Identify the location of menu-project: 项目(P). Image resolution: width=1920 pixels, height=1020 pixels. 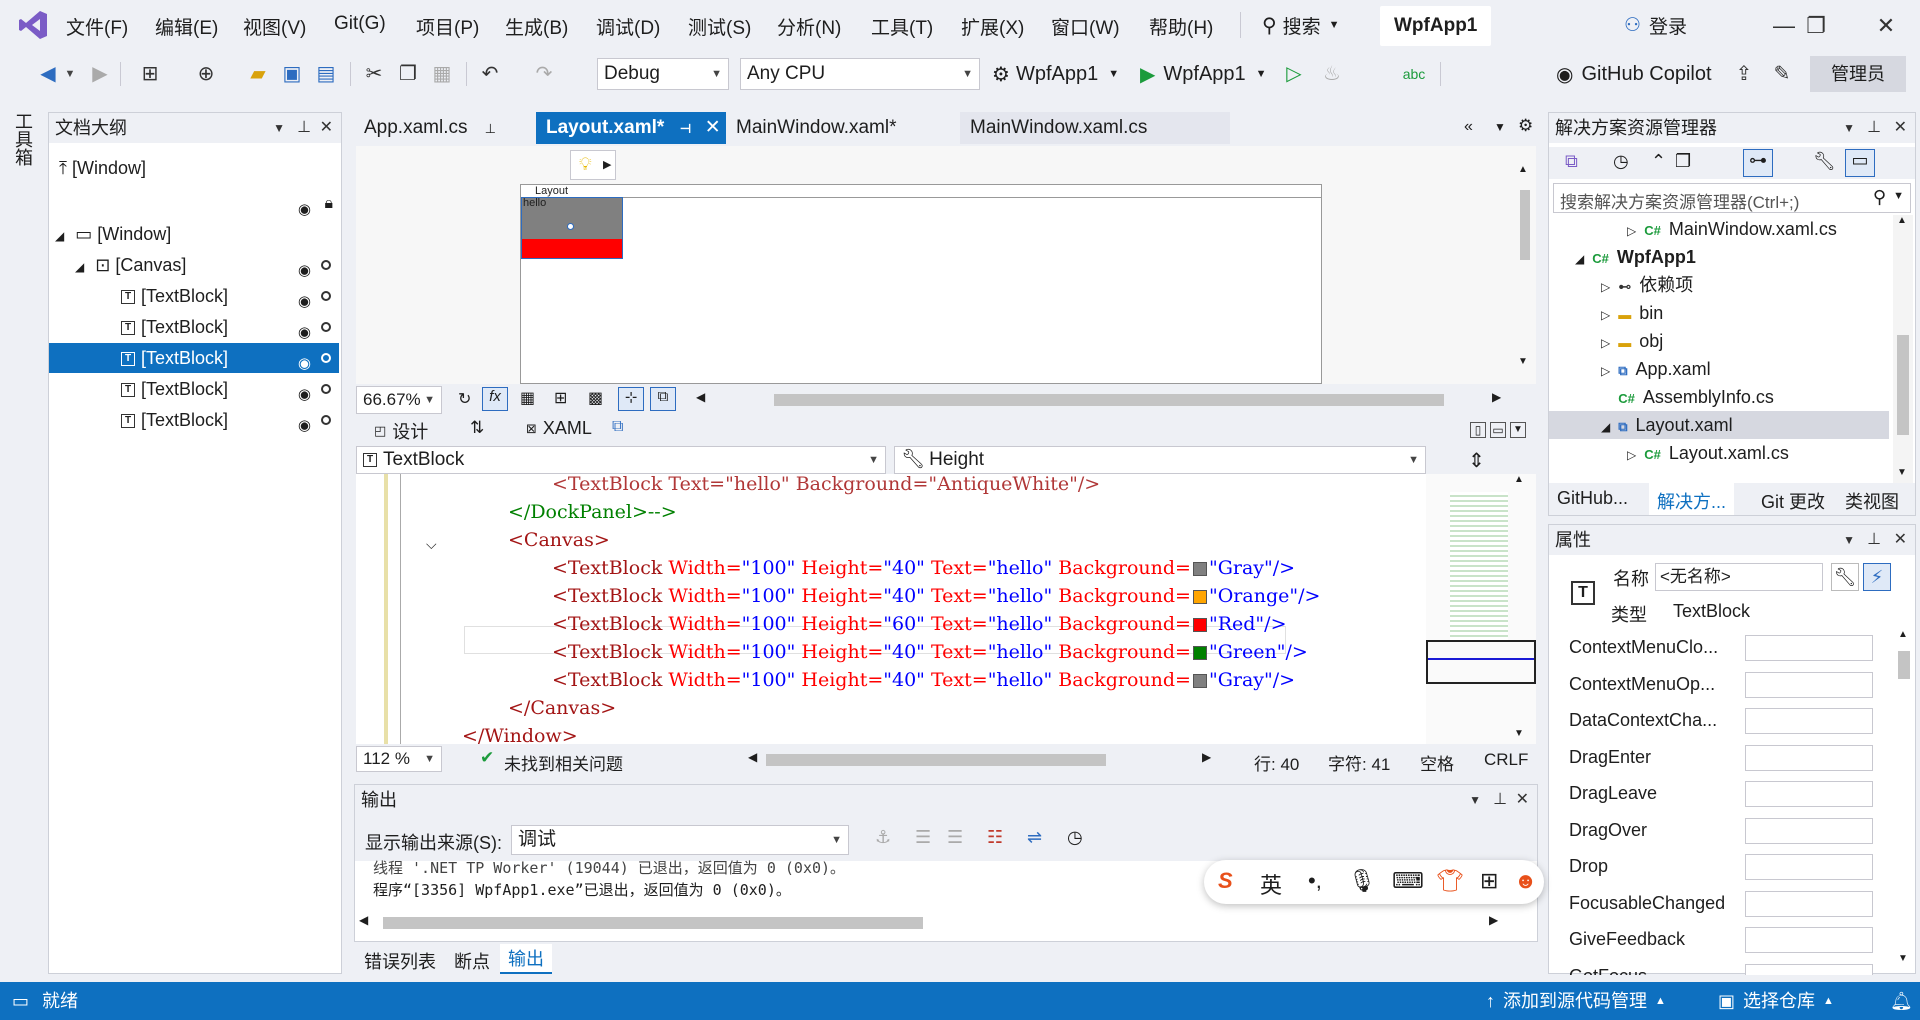
(447, 26).